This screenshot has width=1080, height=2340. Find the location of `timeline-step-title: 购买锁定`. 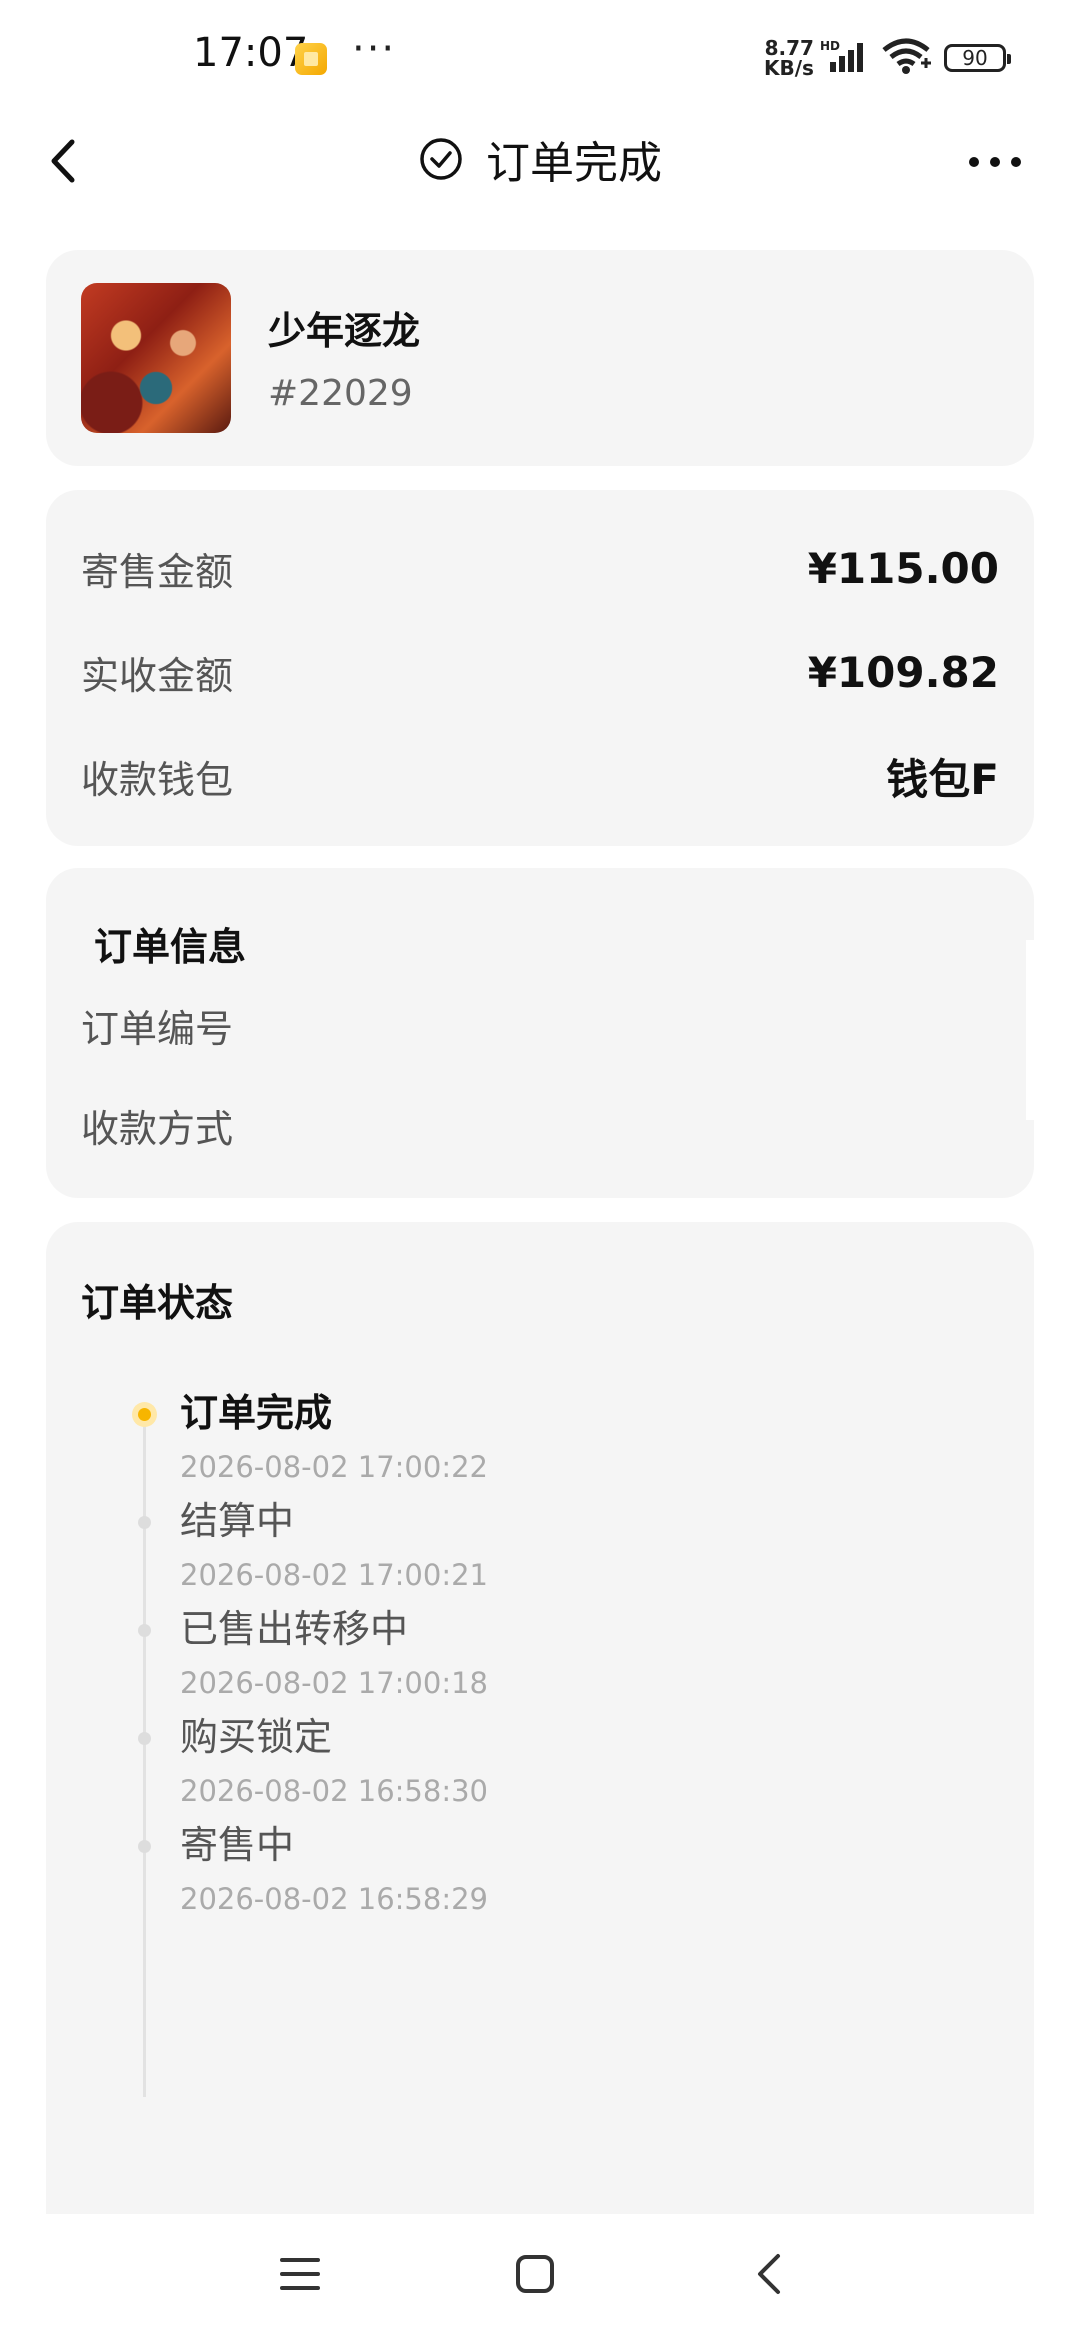

timeline-step-title: 购买锁定 is located at coordinates (256, 1737).